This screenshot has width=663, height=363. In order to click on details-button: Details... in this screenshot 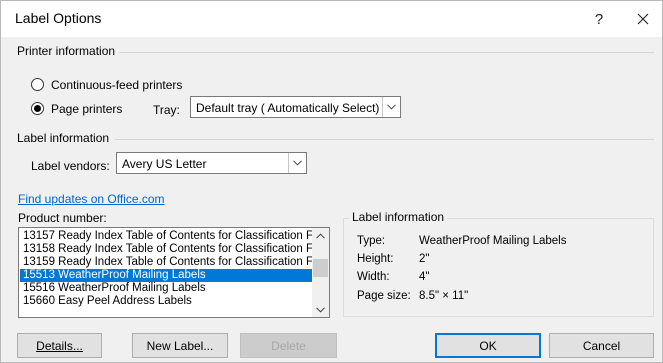, I will do `click(59, 345)`.